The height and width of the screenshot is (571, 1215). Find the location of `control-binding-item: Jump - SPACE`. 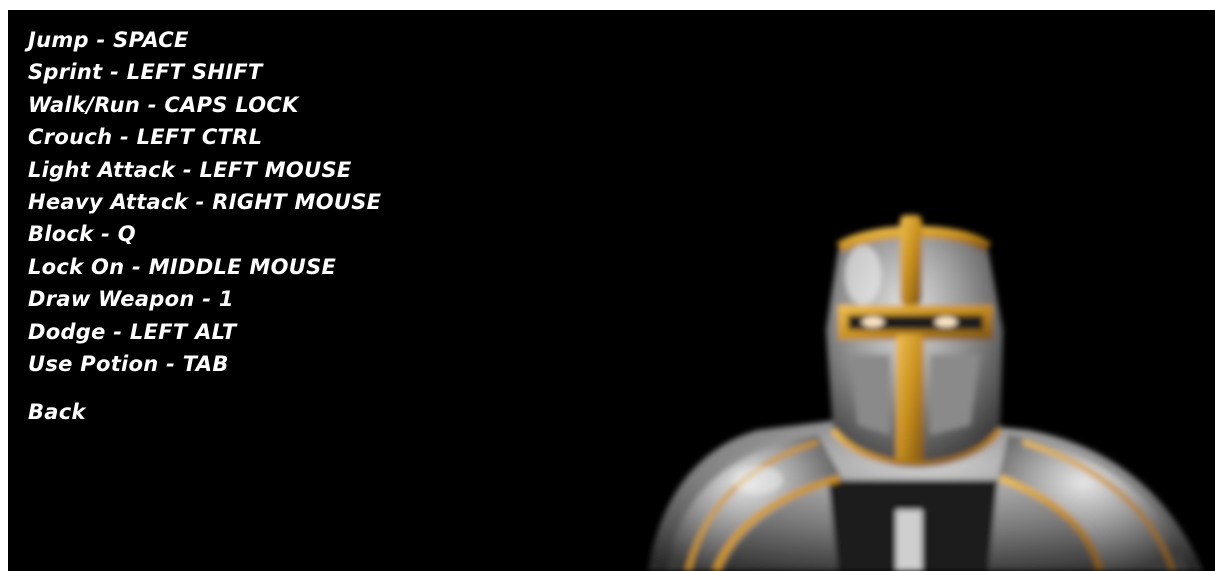

control-binding-item: Jump - SPACE is located at coordinates (204, 40).